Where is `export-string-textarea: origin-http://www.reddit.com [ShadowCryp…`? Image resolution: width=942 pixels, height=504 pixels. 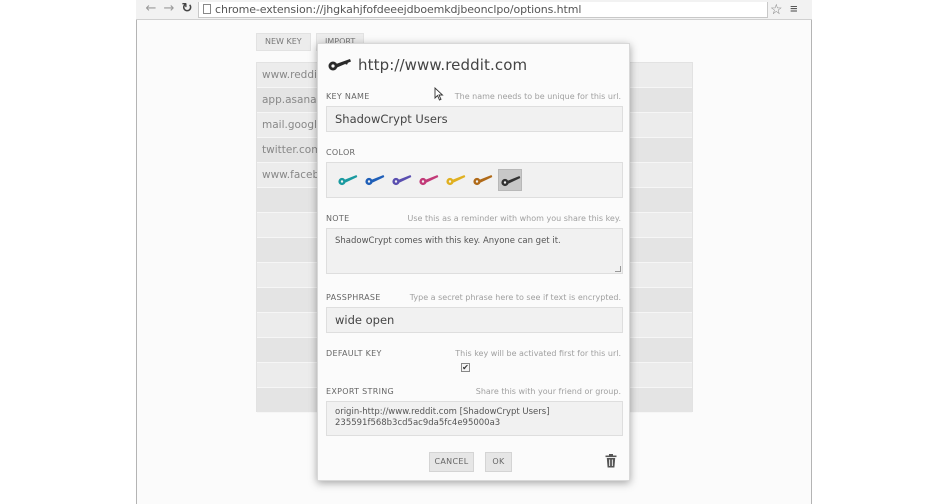 export-string-textarea: origin-http://www.reddit.com [ShadowCryp… is located at coordinates (474, 418).